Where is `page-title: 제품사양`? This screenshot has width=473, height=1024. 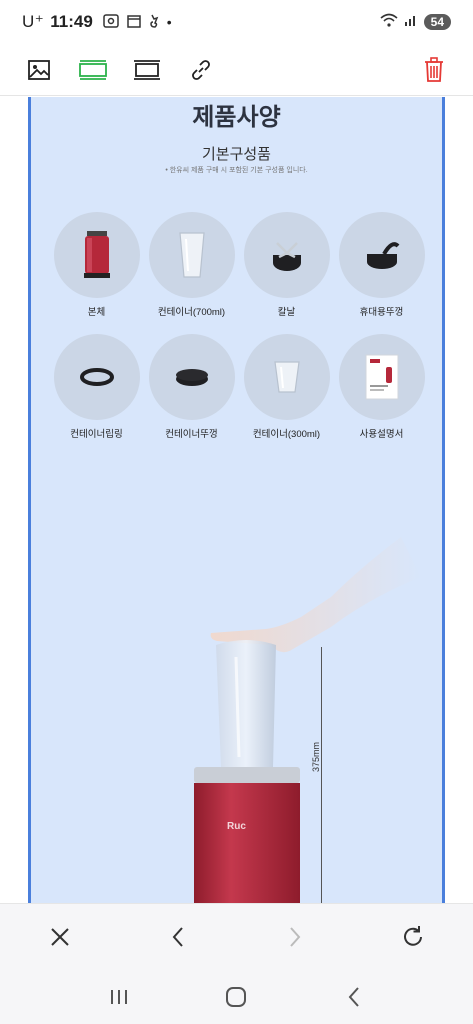 page-title: 제품사양 is located at coordinates (236, 117).